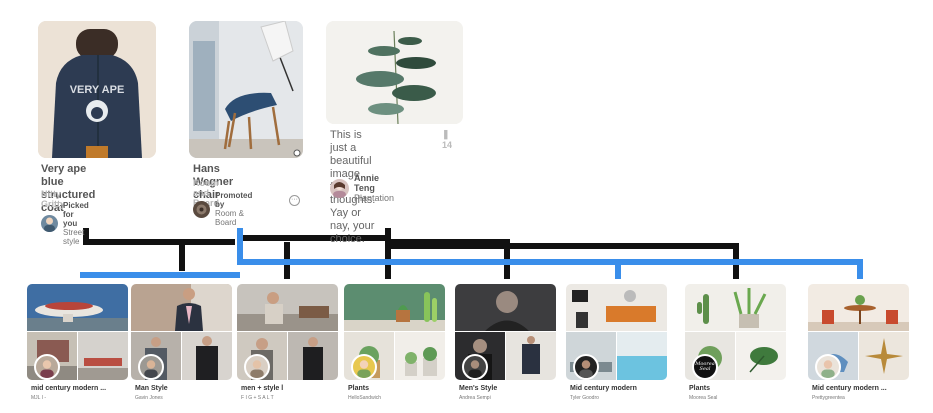  I want to click on board-owner: F I G + S A L T, so click(296, 398).